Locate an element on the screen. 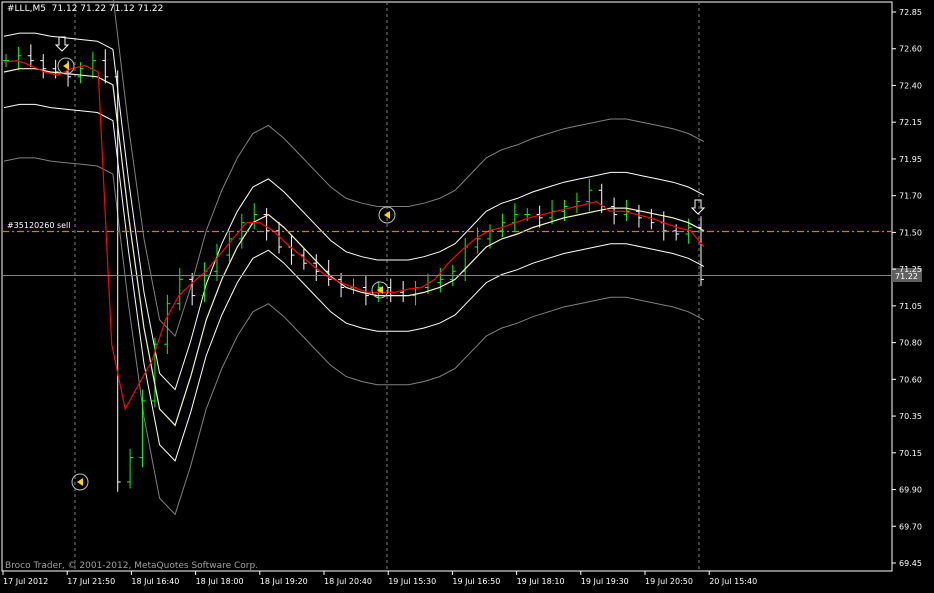 The height and width of the screenshot is (593, 934). x-tick-label: 18 Jul 20:40 is located at coordinates (348, 581).